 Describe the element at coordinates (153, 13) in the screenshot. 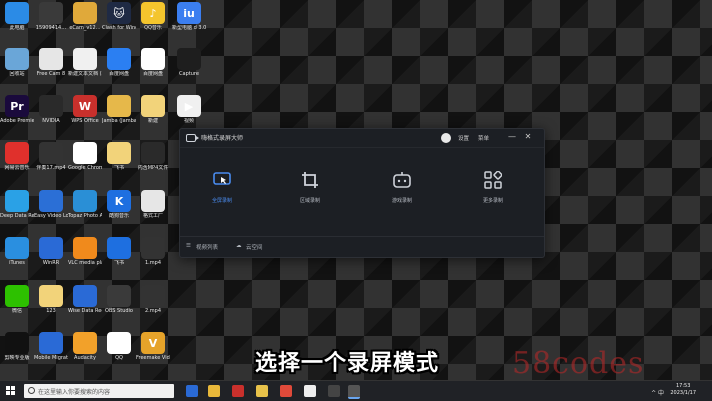

I see `app-icon: ♪` at that location.